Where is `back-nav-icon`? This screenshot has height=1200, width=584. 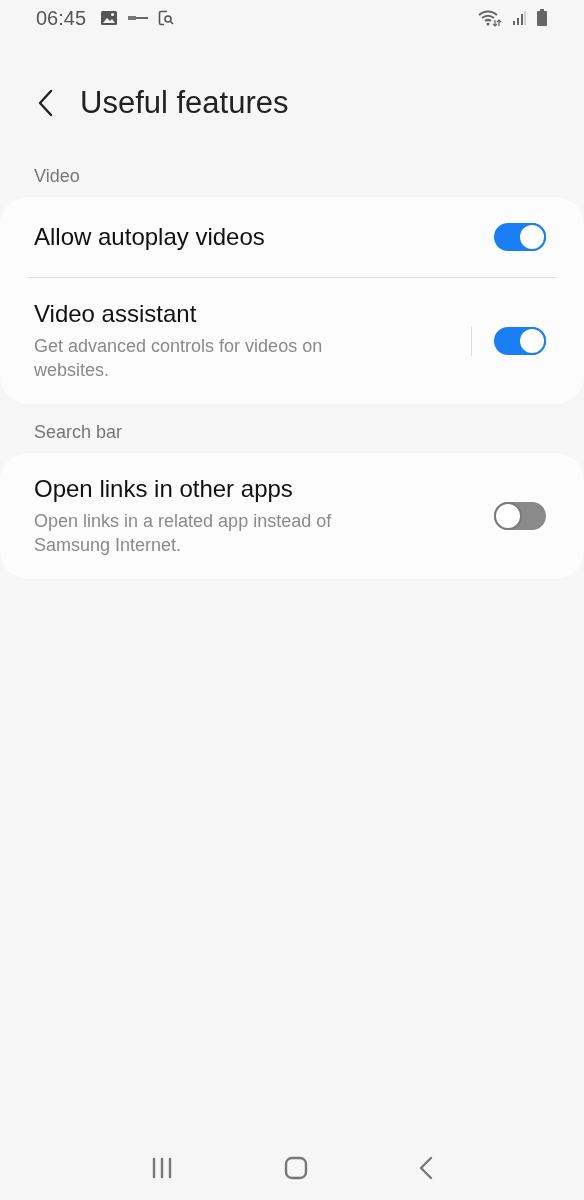 back-nav-icon is located at coordinates (425, 1168).